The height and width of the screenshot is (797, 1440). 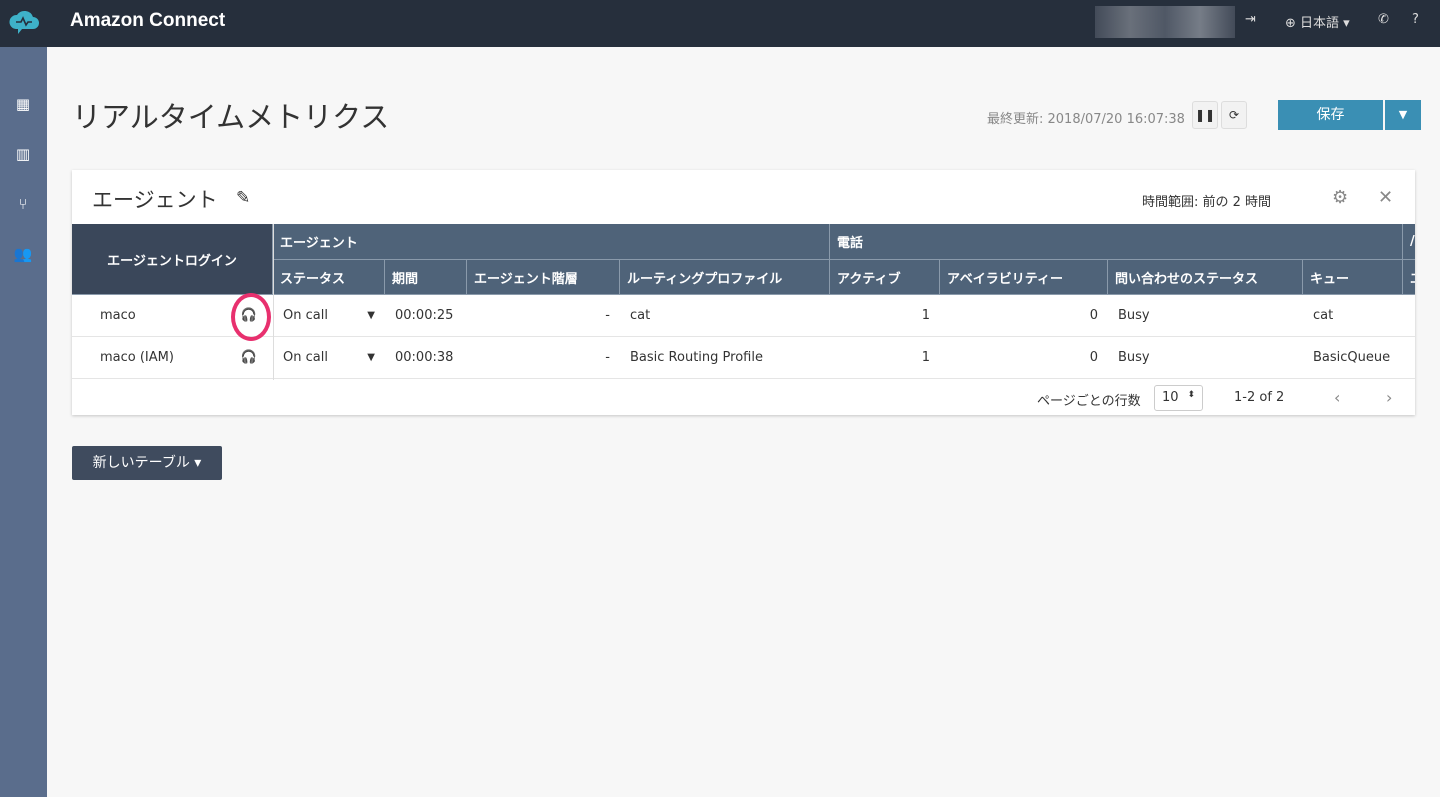 I want to click on table-cell-duration: 00:00:38, so click(x=426, y=358).